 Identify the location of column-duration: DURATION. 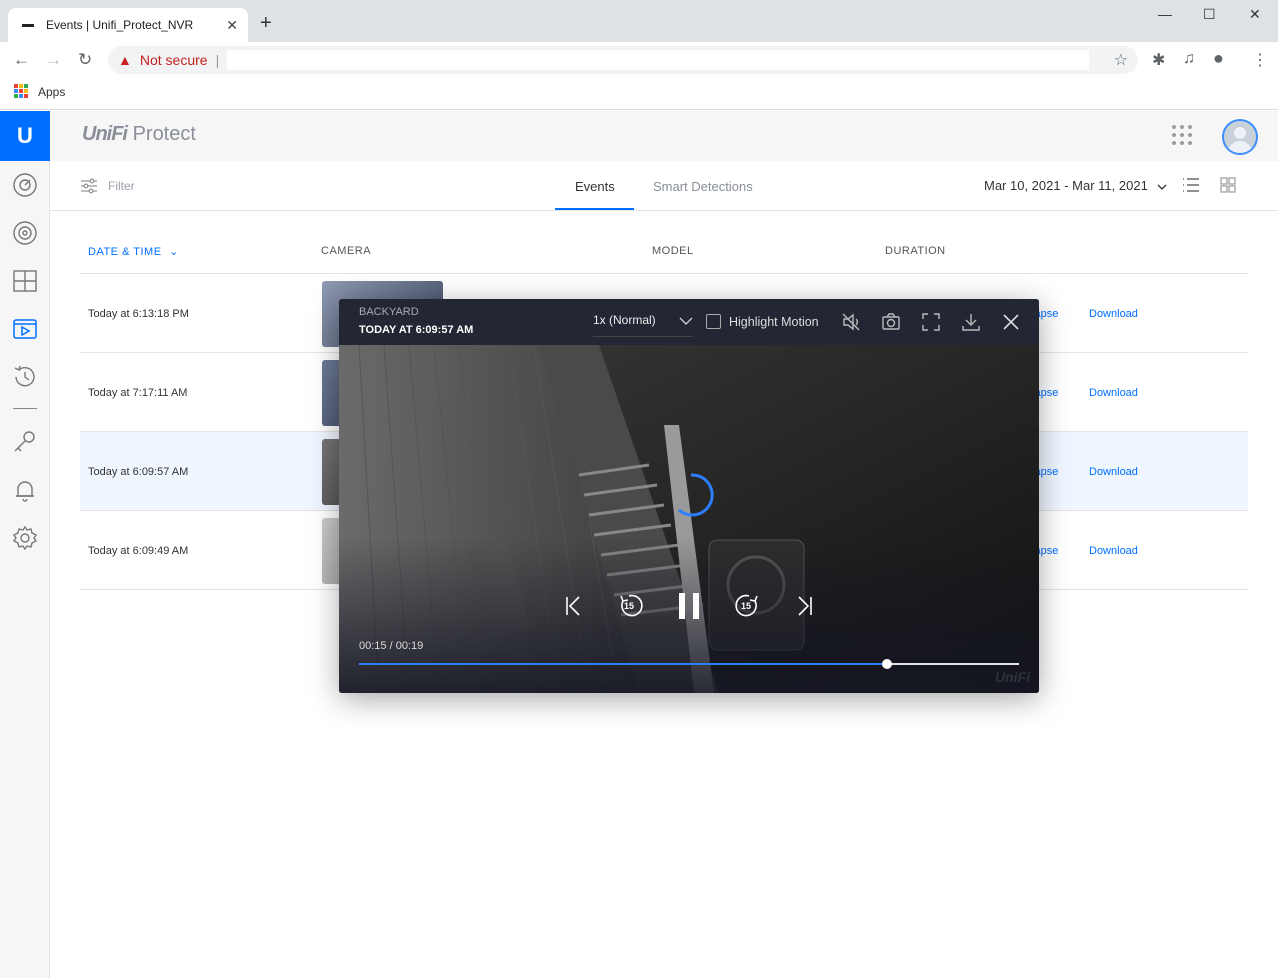
(915, 251).